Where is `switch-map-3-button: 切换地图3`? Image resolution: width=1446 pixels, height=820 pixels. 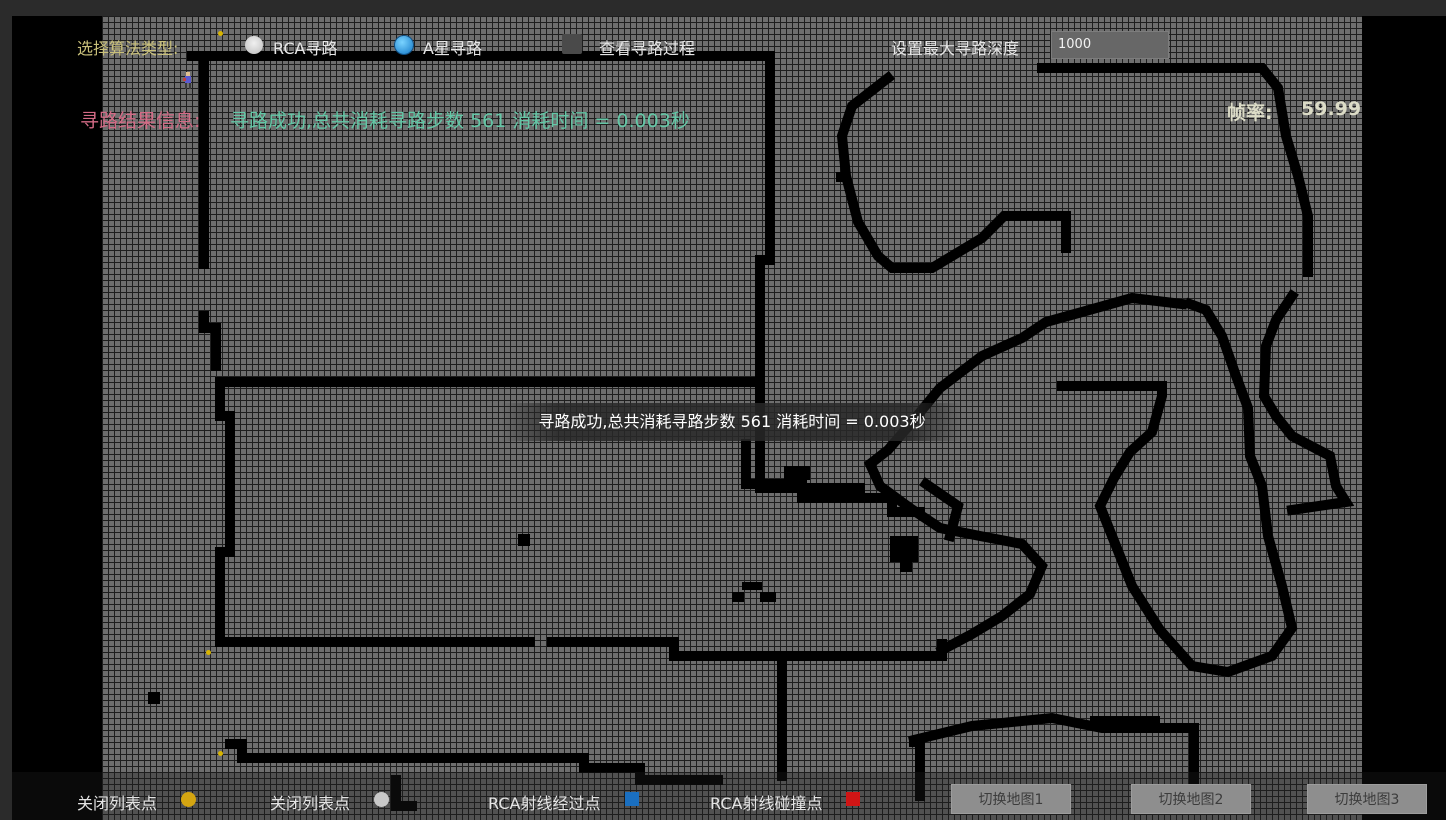 switch-map-3-button: 切换地图3 is located at coordinates (1367, 799).